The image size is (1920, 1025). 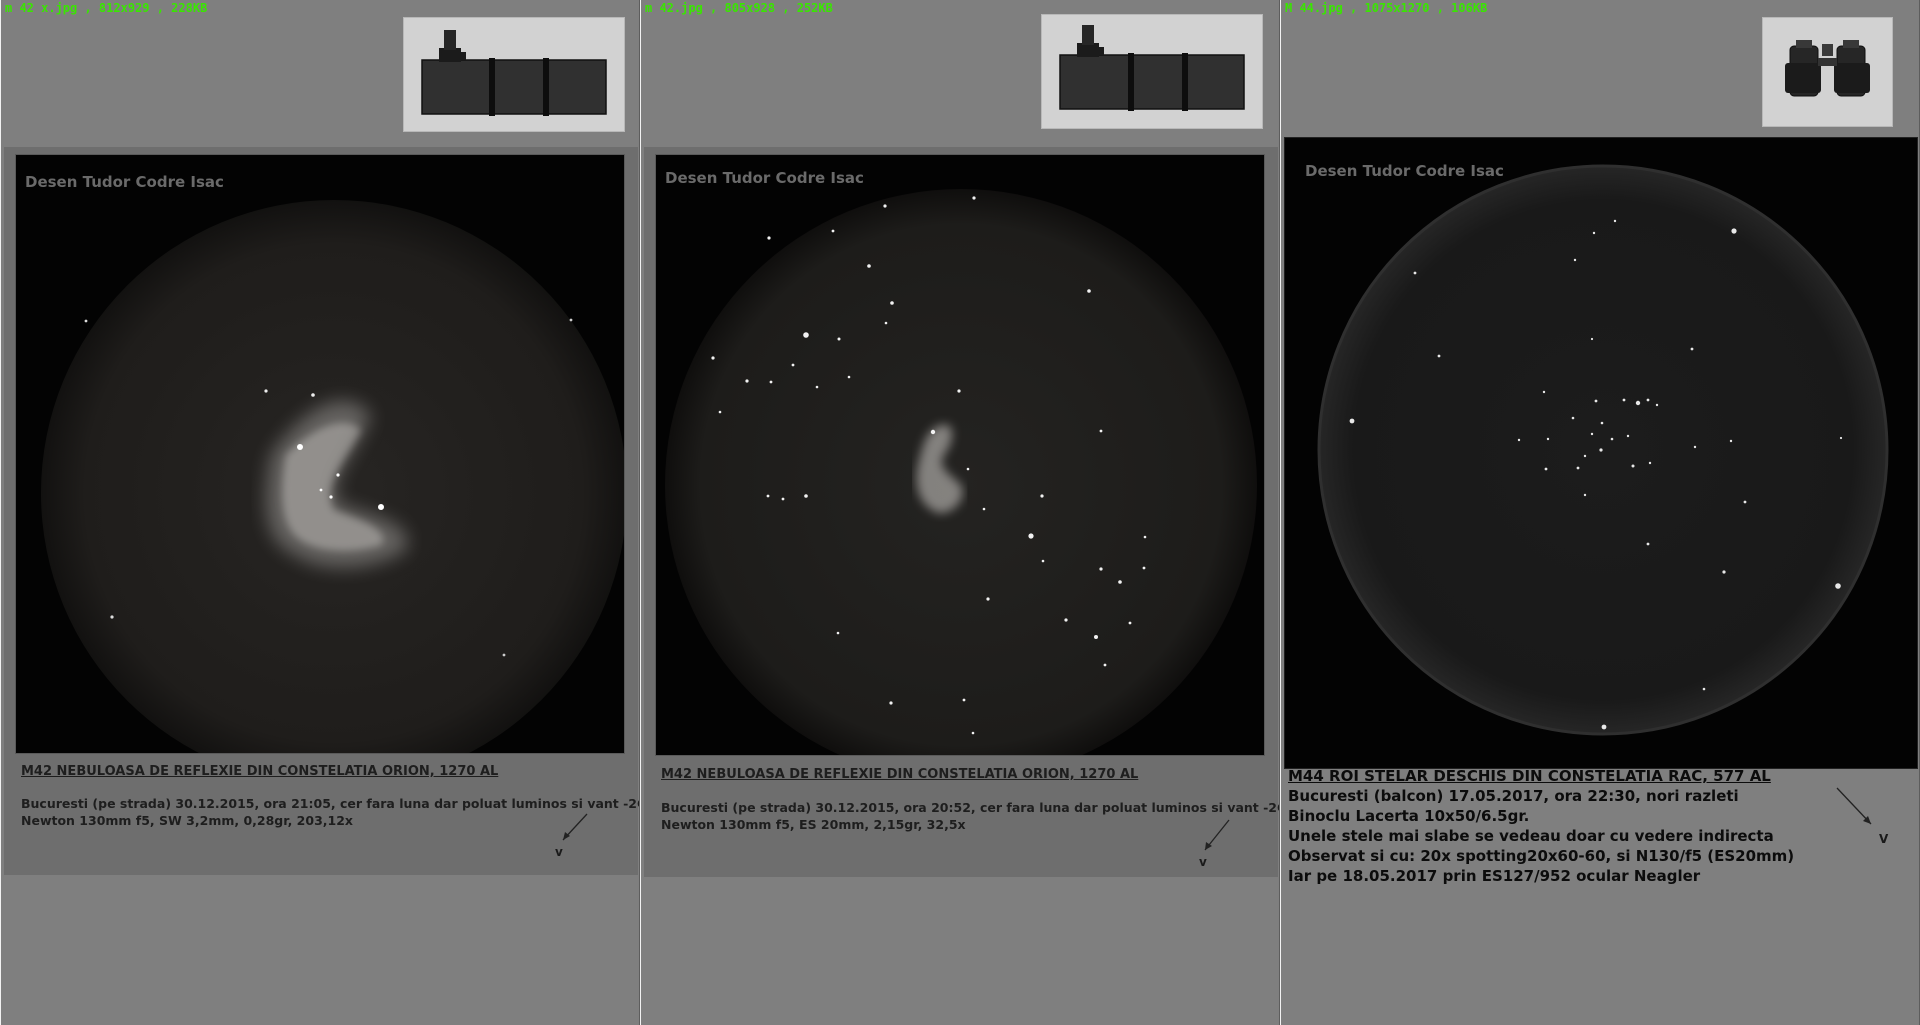 What do you see at coordinates (813, 824) in the screenshot?
I see `equipment-details: Newton 130mm f5, ES 20mm, 2,15gr, 32,5x` at bounding box center [813, 824].